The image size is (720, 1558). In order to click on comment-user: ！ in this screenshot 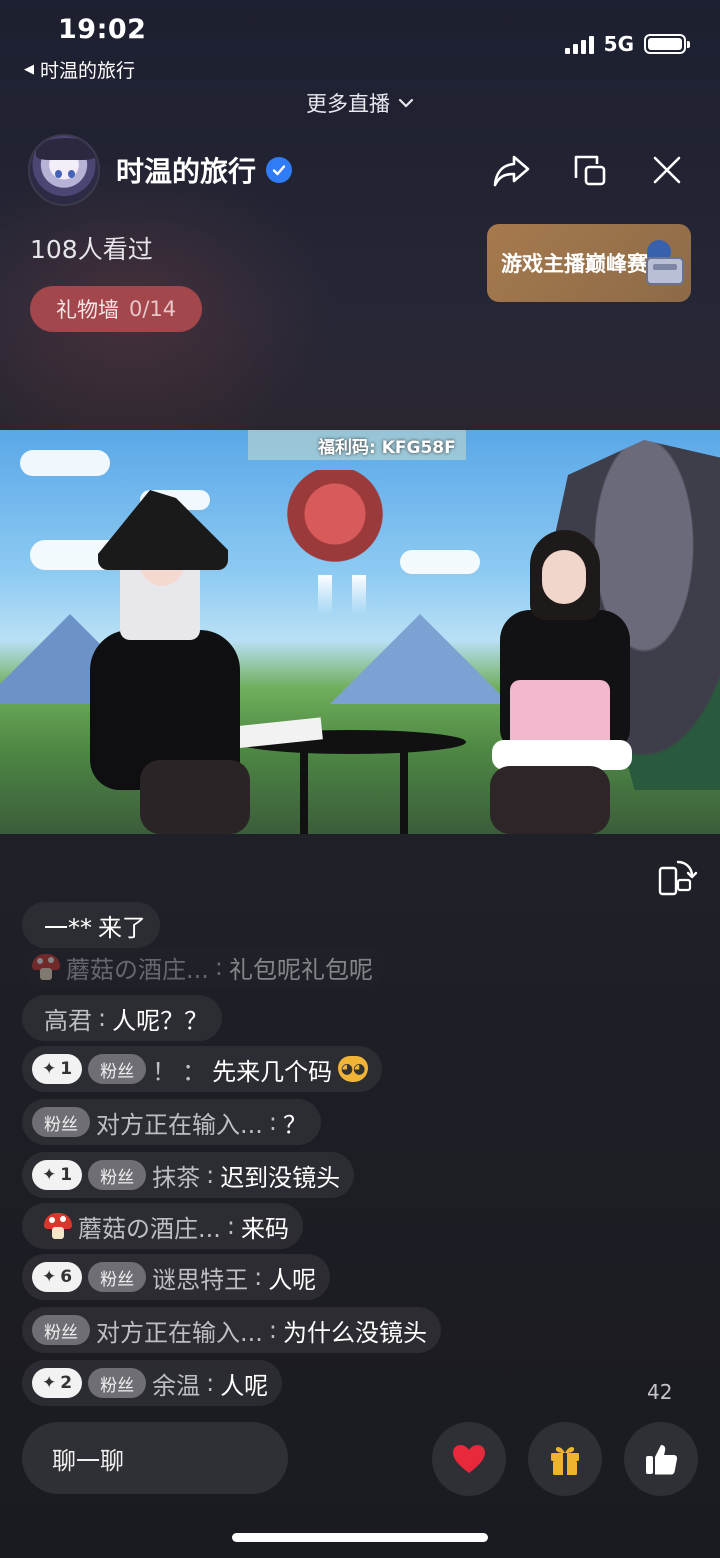, I will do `click(164, 1071)`.